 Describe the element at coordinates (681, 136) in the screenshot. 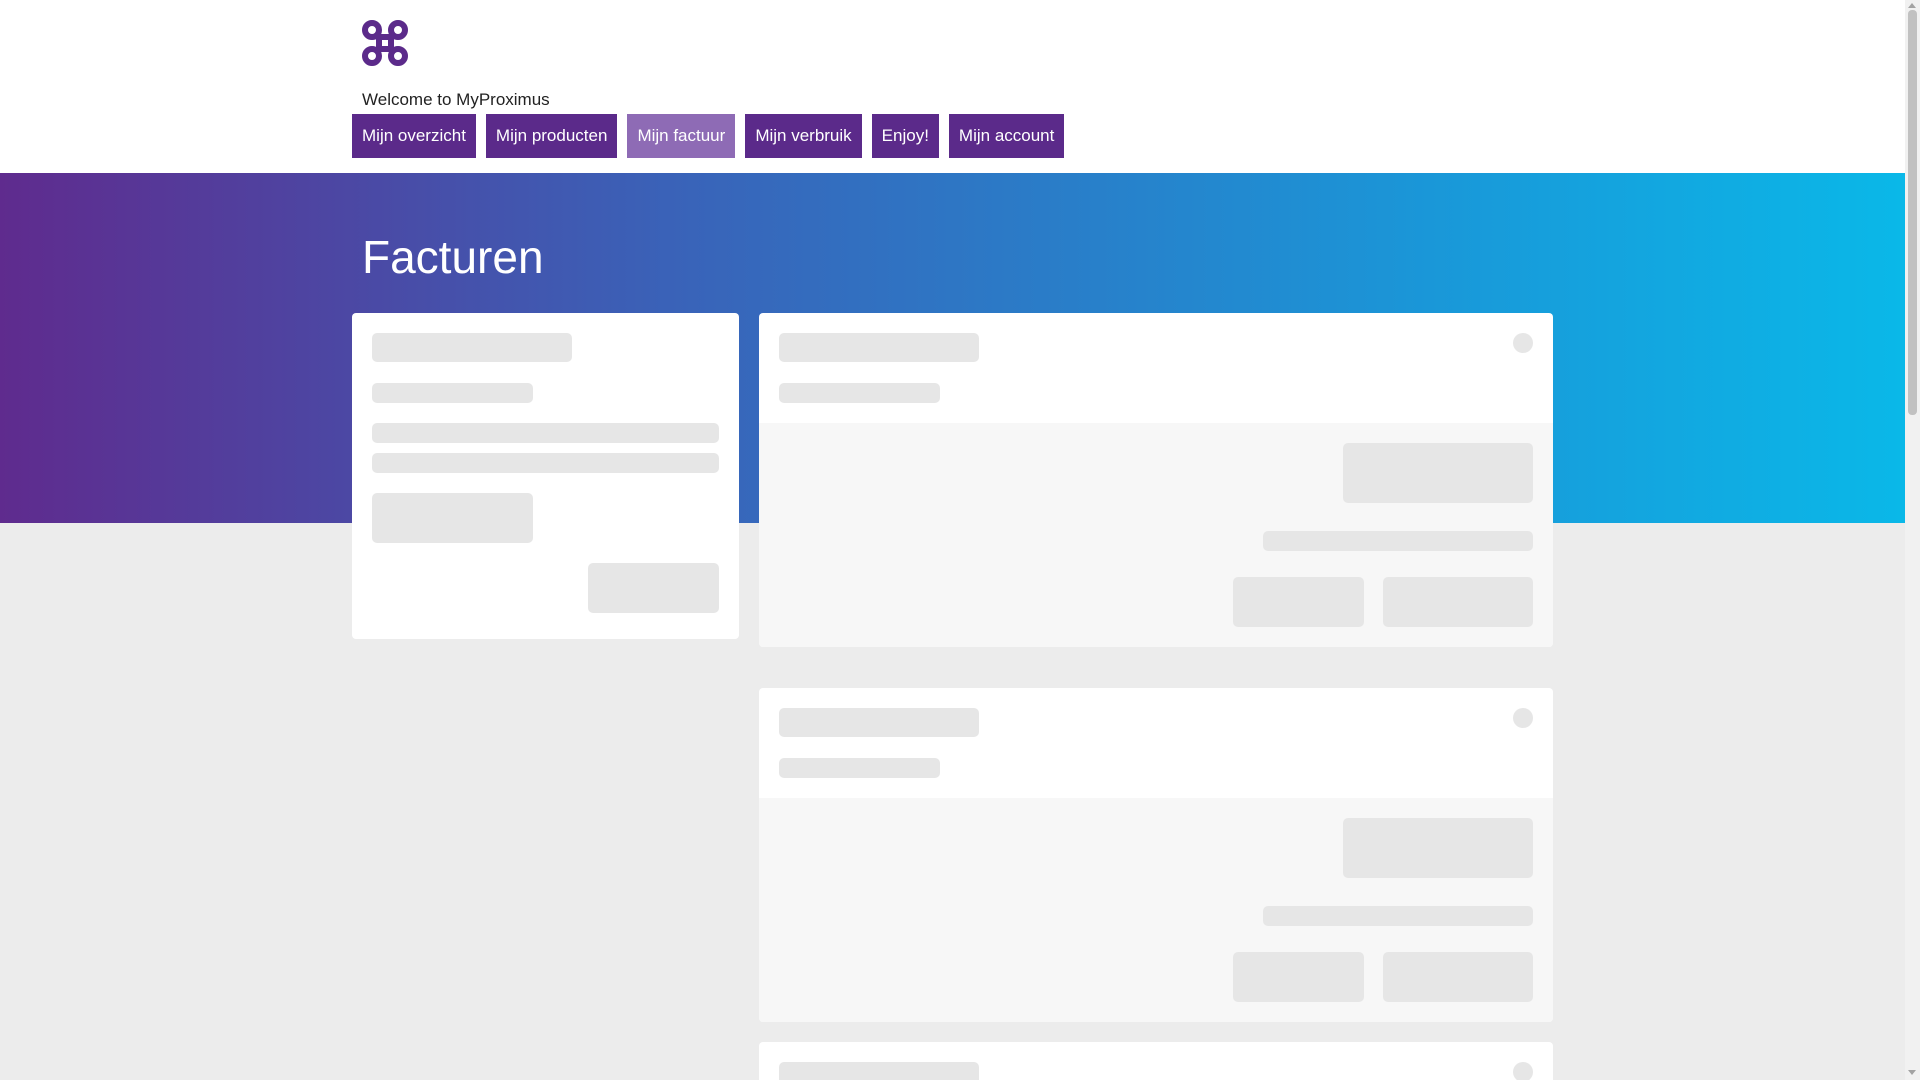

I see `nav-item-mijn-factuur: Mijn factuur` at that location.